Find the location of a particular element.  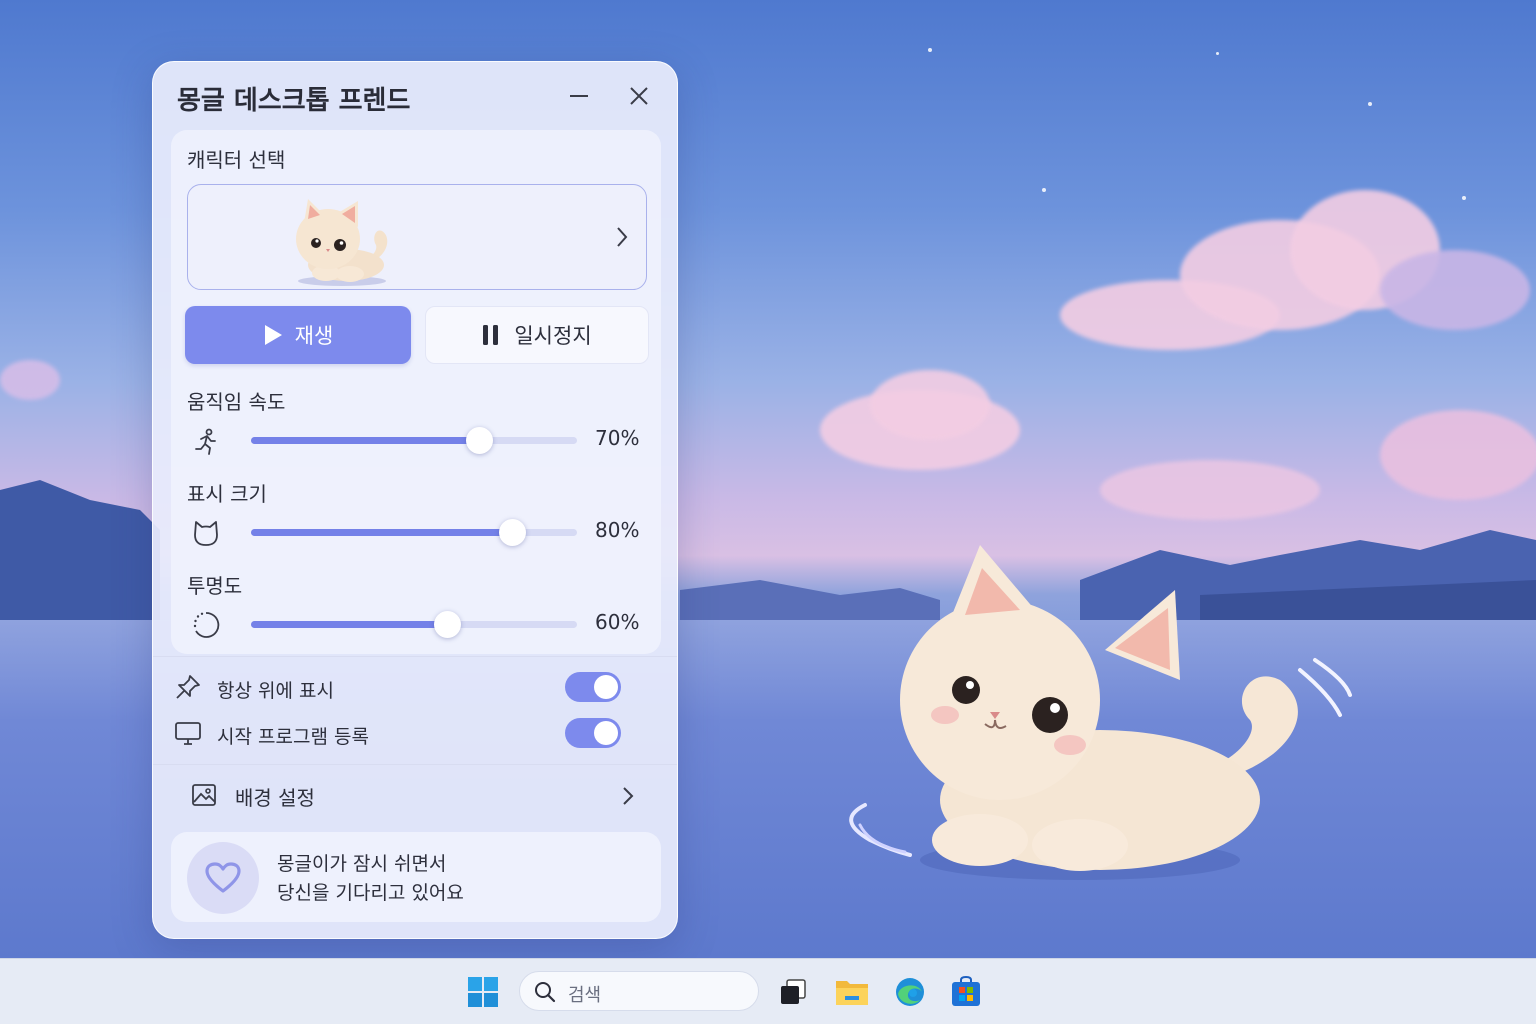

play-button: 재생 is located at coordinates (298, 335).